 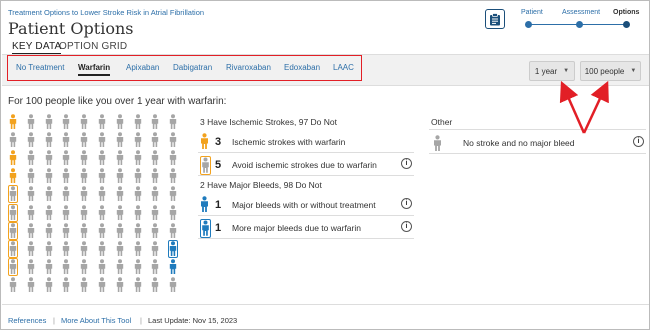 What do you see at coordinates (572, 107) in the screenshot?
I see `annotation-arrow-time` at bounding box center [572, 107].